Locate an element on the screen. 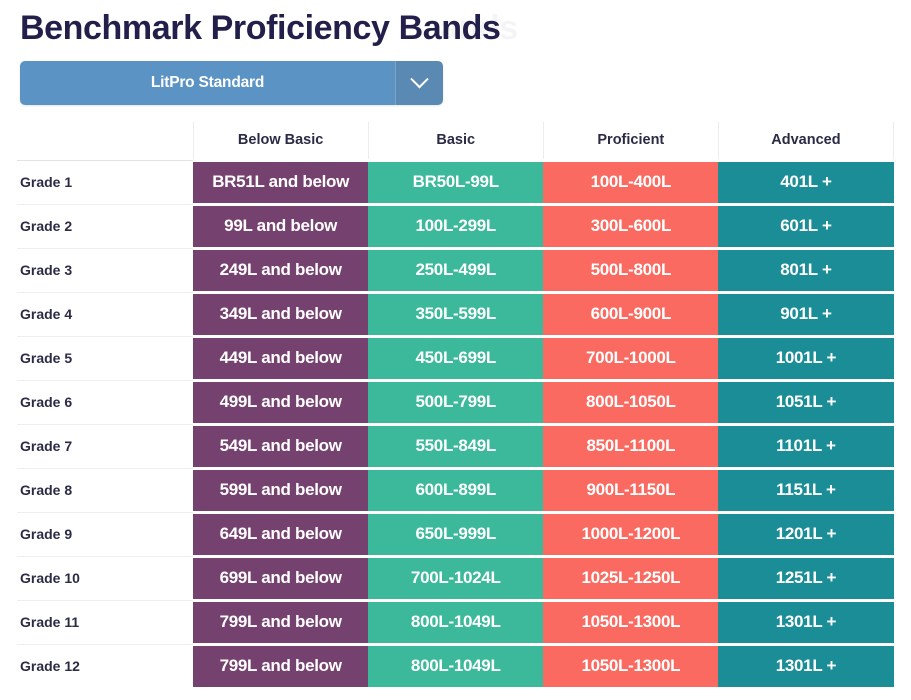 This screenshot has height=700, width=911. grade-label: Grade 6 is located at coordinates (105, 401).